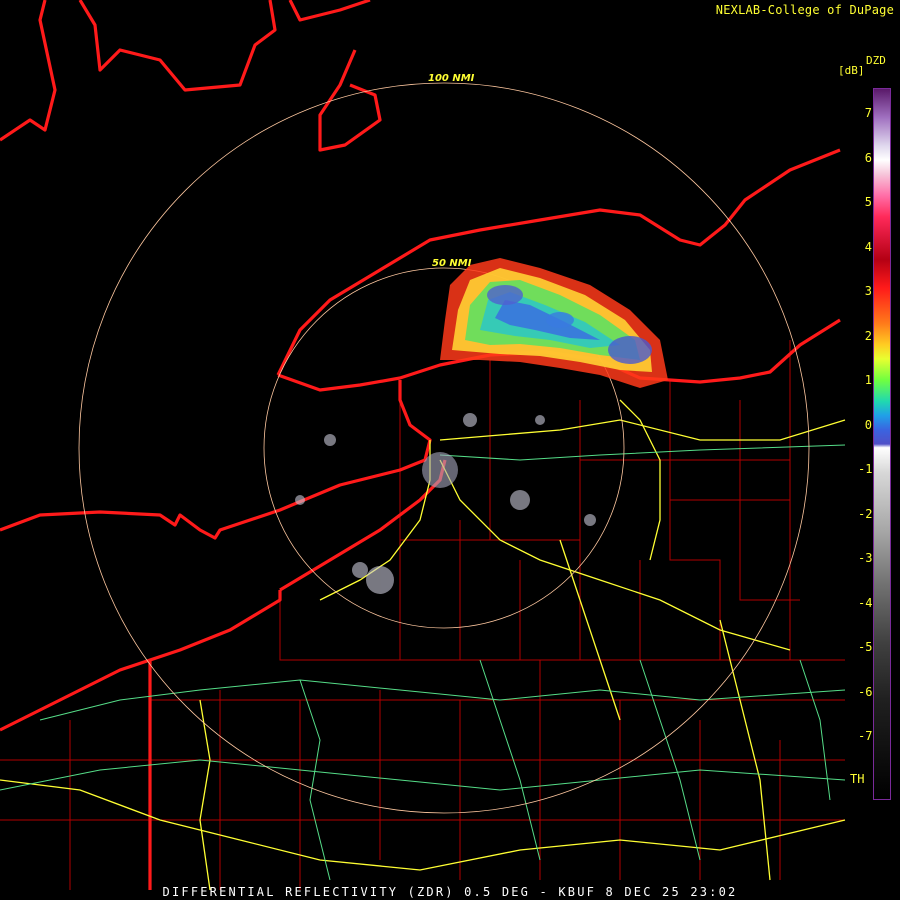 The height and width of the screenshot is (900, 900). I want to click on legend-tick: 2, so click(868, 335).